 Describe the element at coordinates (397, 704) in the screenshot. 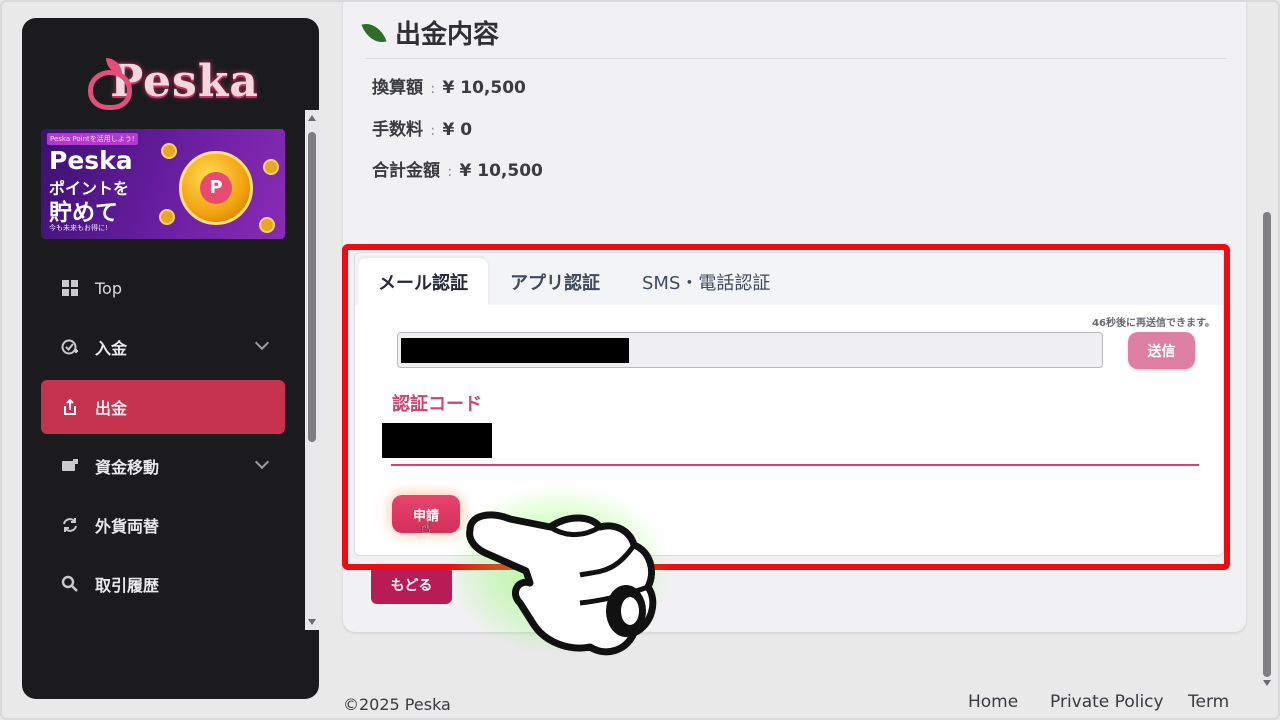

I see `copyright: ©2025 Peska` at that location.